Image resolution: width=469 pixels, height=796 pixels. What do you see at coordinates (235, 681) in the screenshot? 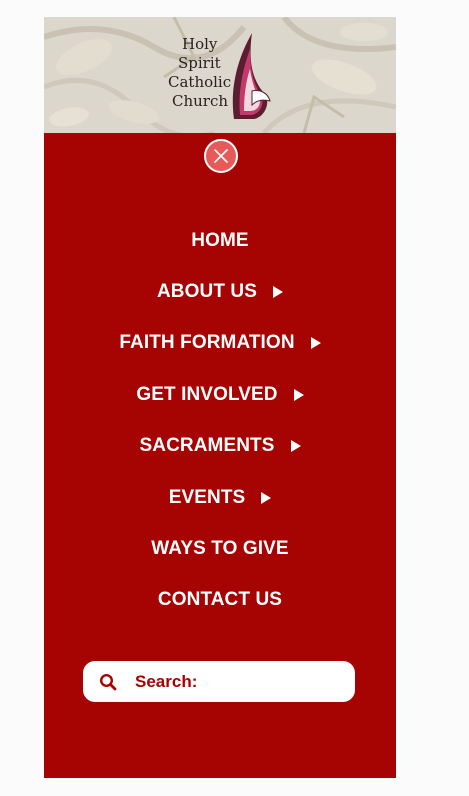
I see `search-input` at bounding box center [235, 681].